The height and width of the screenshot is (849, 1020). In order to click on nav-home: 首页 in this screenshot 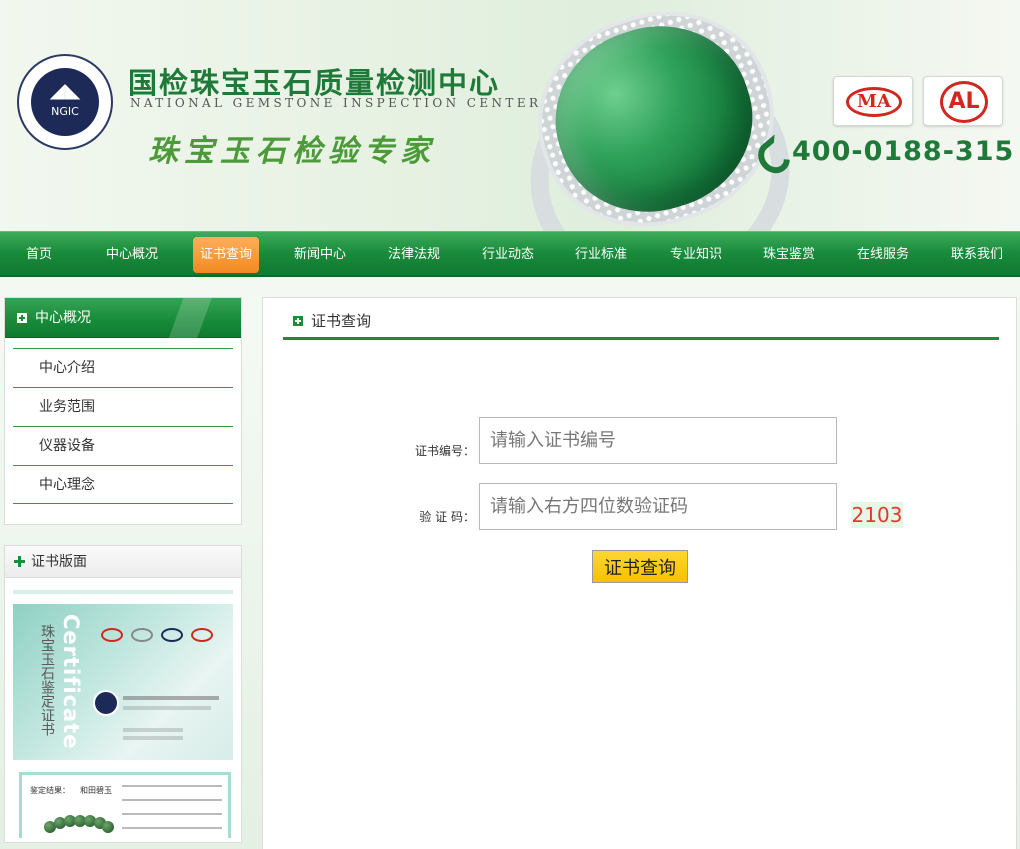, I will do `click(39, 255)`.